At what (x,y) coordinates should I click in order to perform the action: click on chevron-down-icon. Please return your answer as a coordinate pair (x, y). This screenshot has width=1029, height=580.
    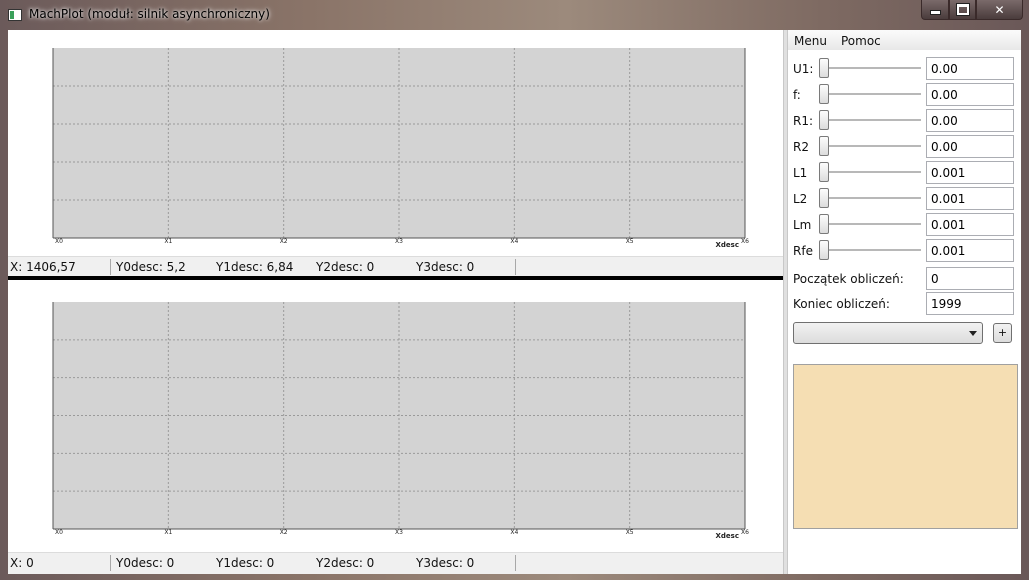
    Looking at the image, I should click on (973, 333).